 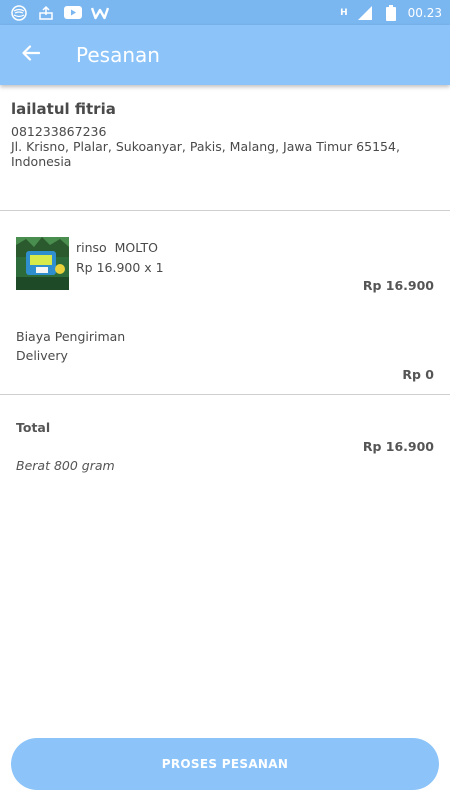 I want to click on product-price-quantity: Rp 16.900 x 1, so click(x=120, y=267).